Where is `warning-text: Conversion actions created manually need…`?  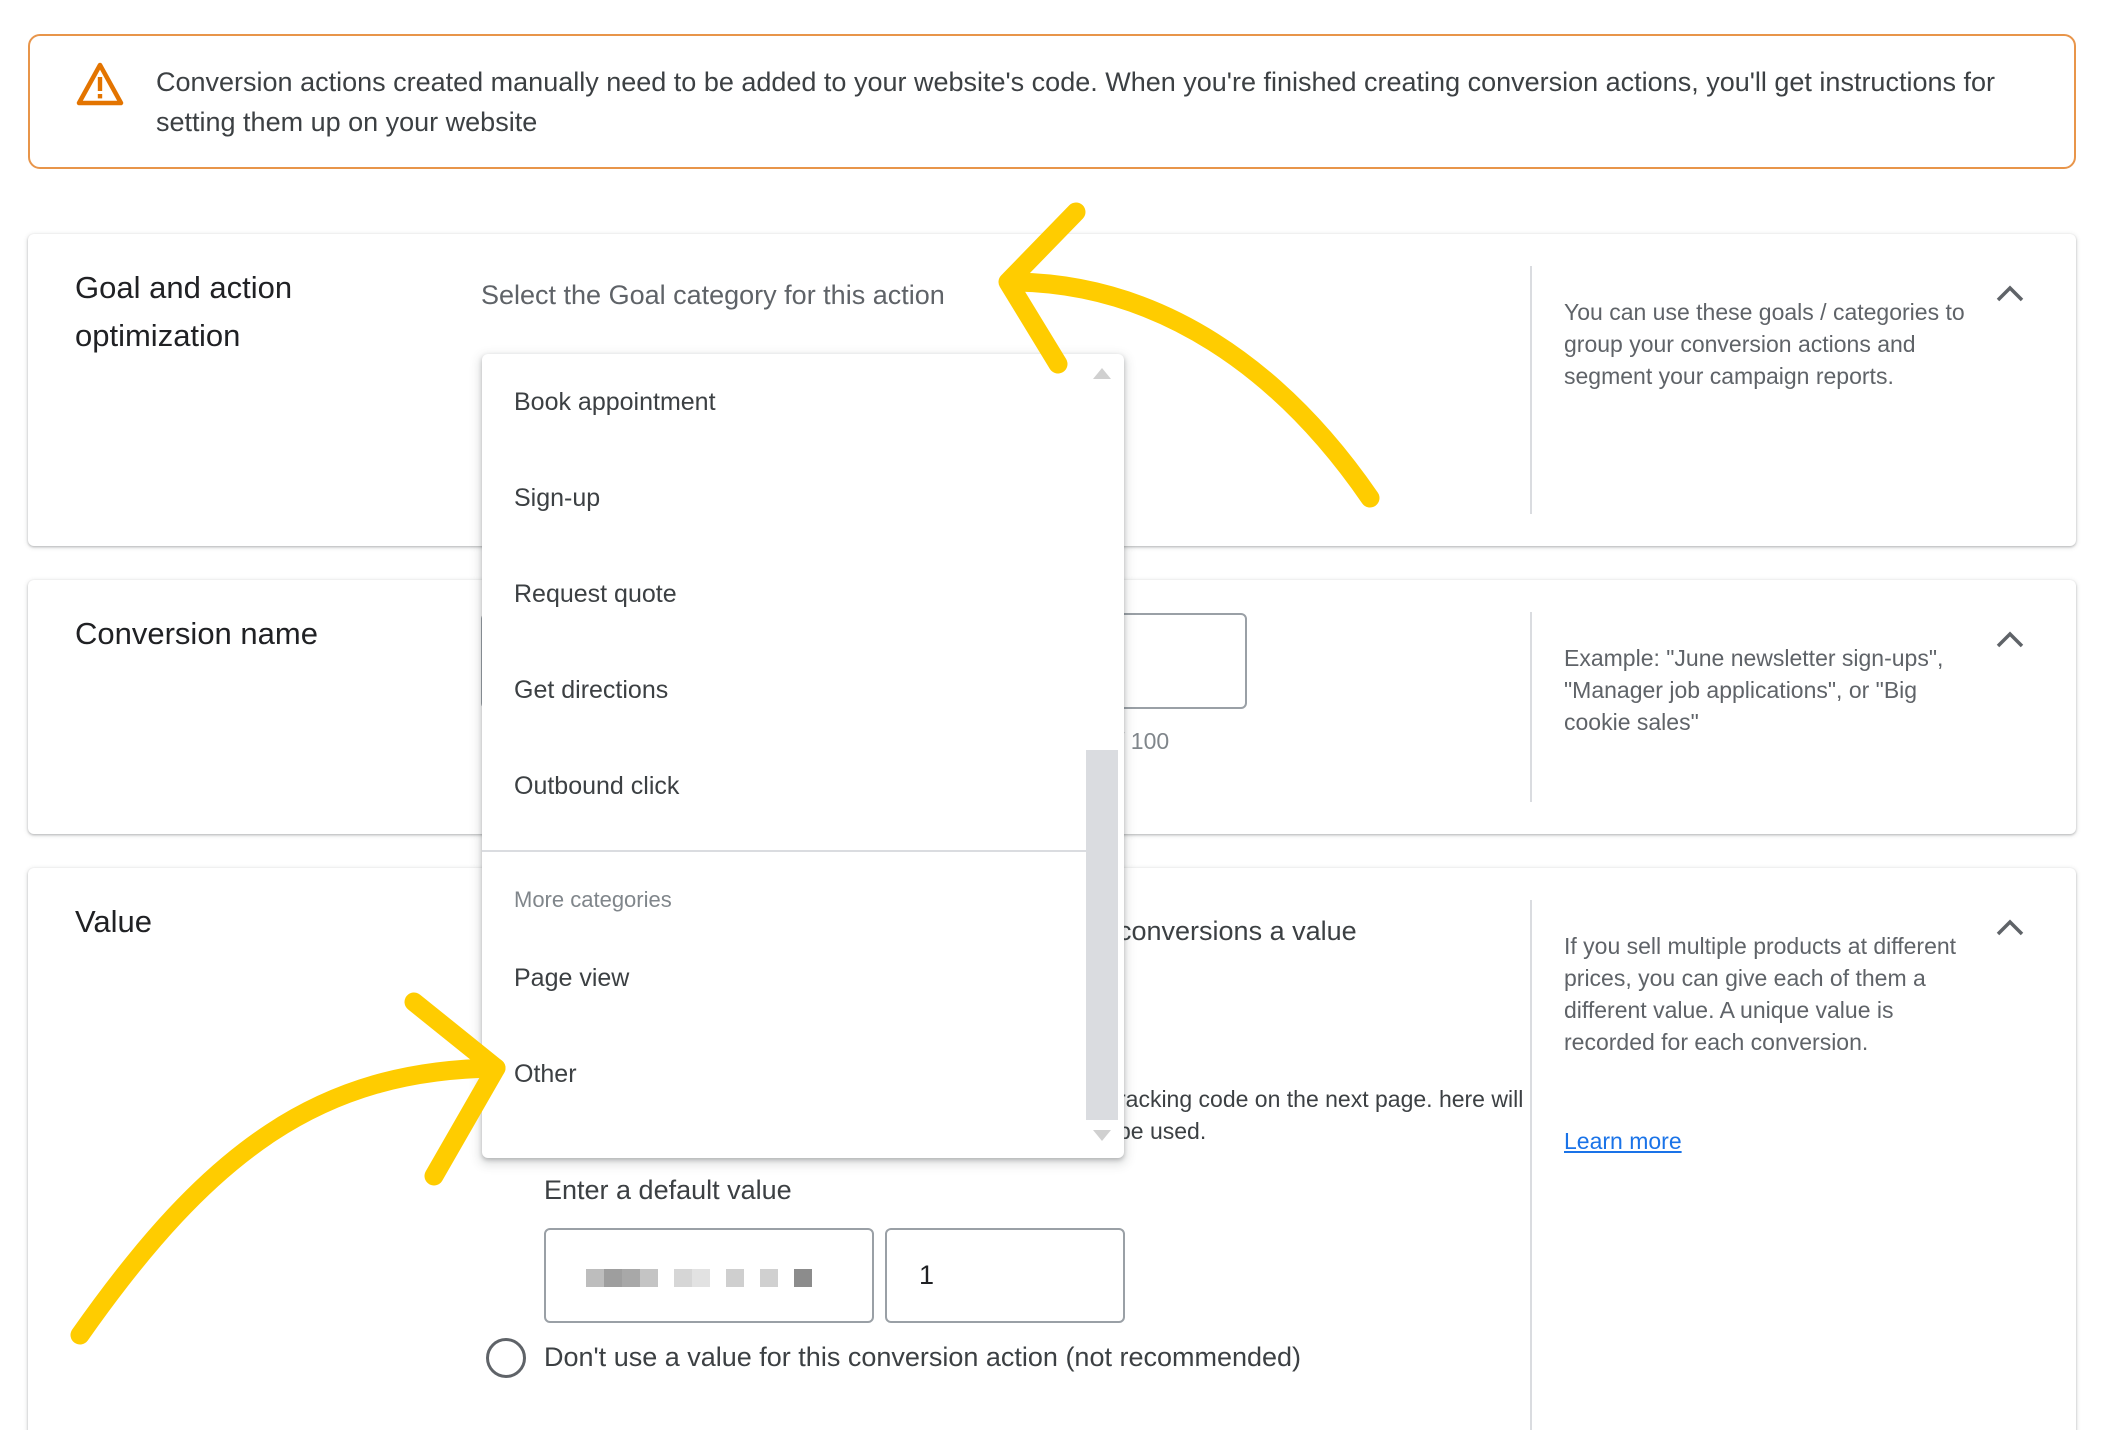 warning-text: Conversion actions created manually need… is located at coordinates (1075, 102).